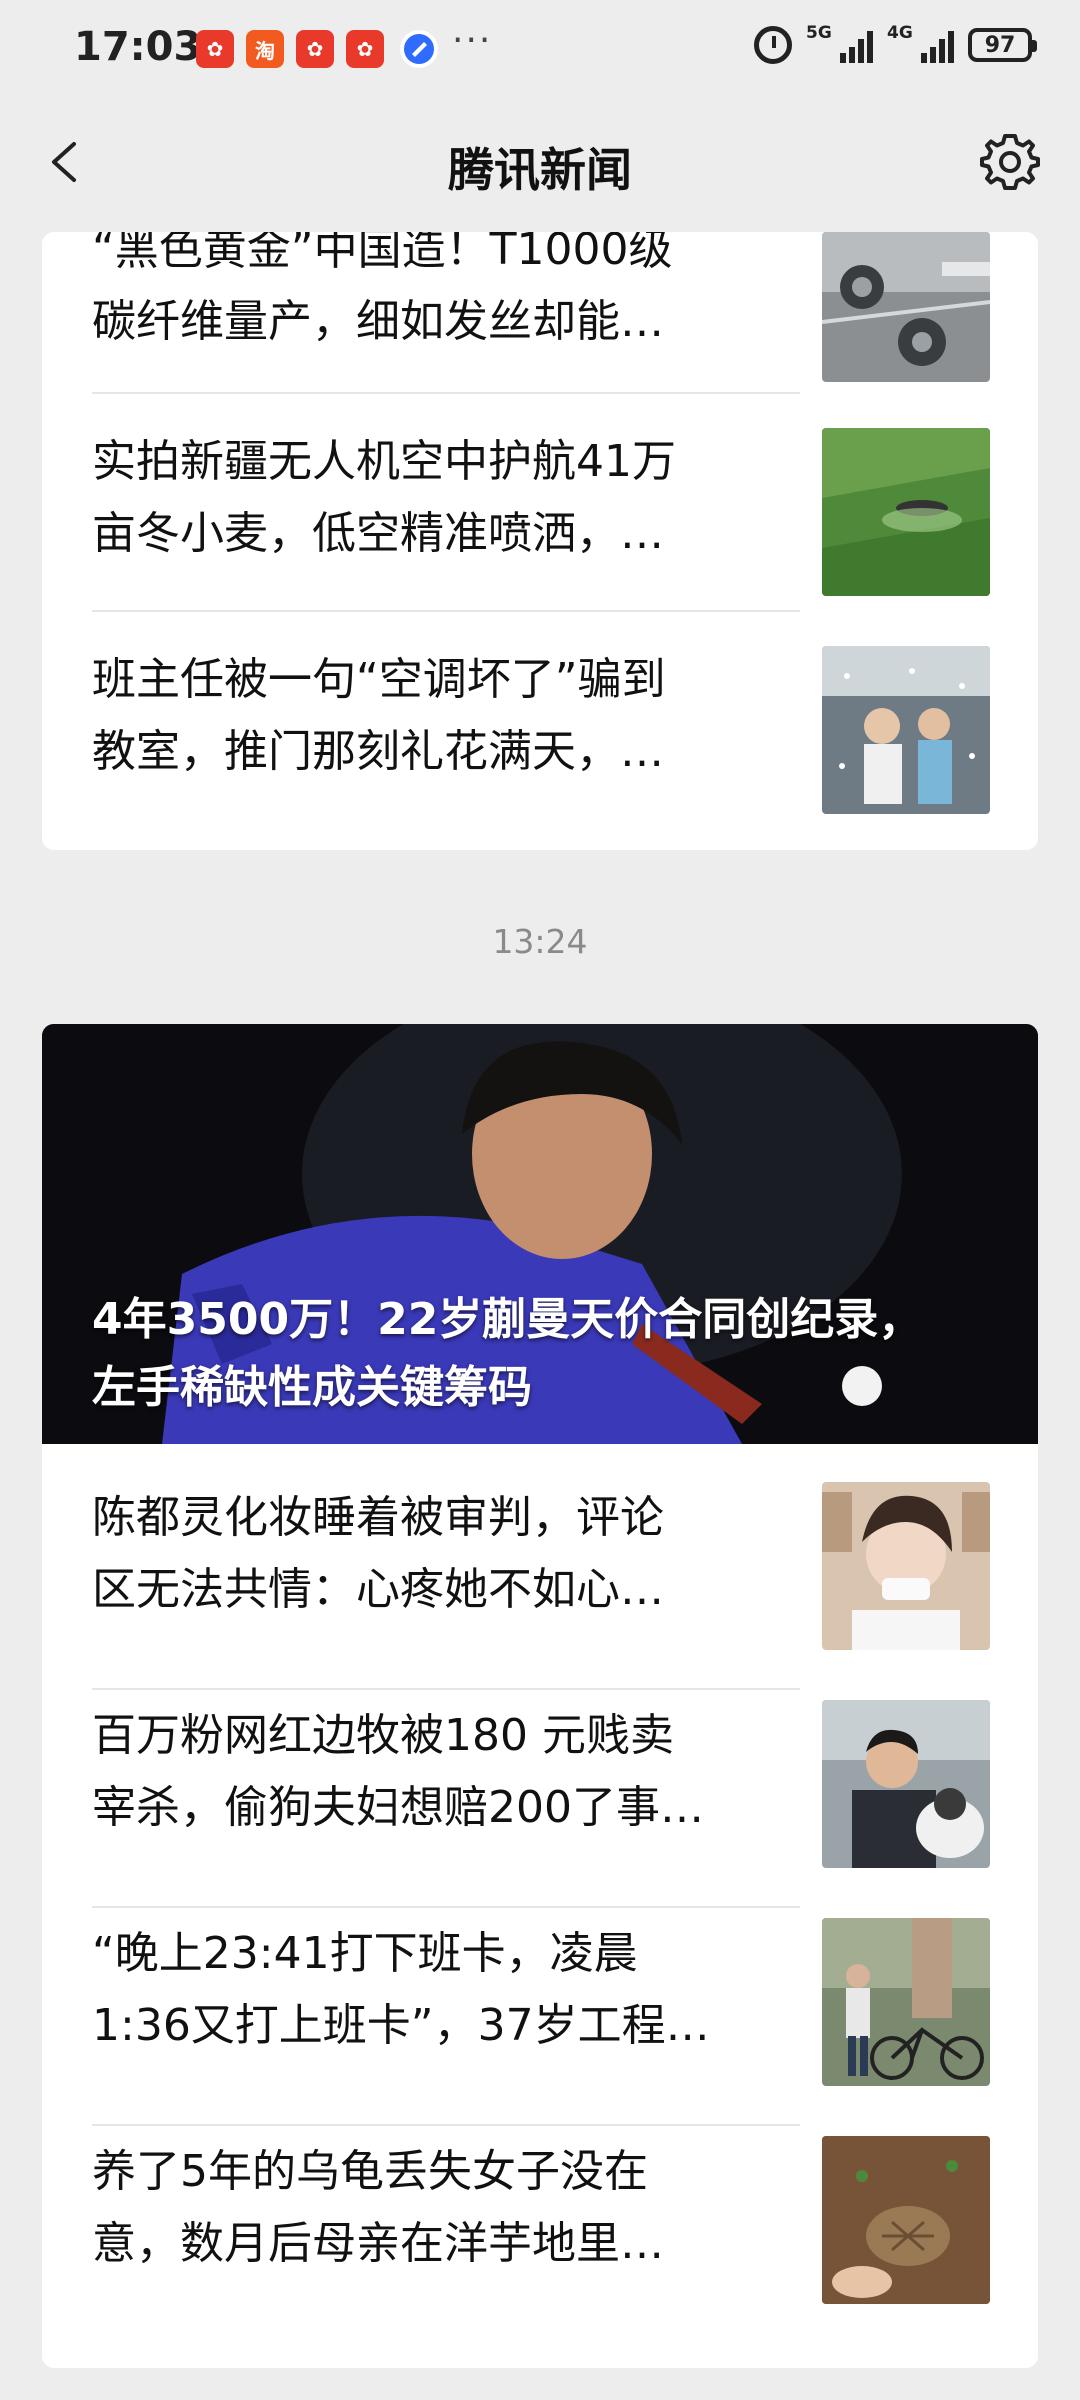 The image size is (1080, 2400). What do you see at coordinates (920, 43) in the screenshot?
I see `signal-4g-icon: 4G` at bounding box center [920, 43].